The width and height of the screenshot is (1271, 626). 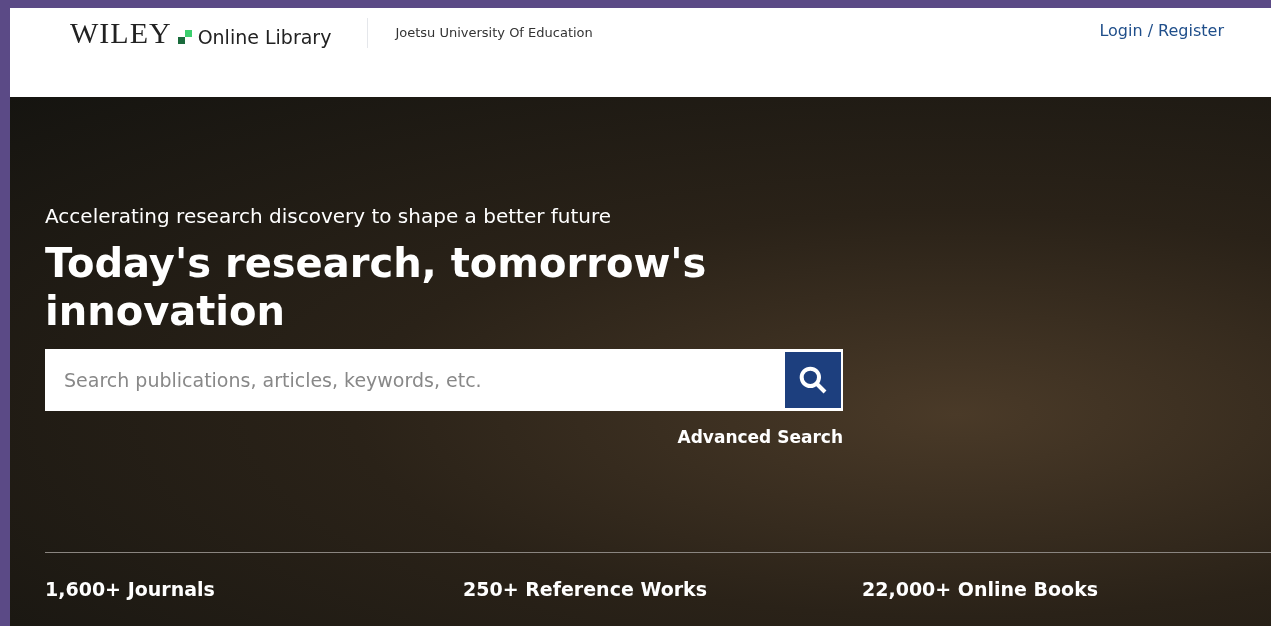 I want to click on logo-product-name: Online Library, so click(x=264, y=37).